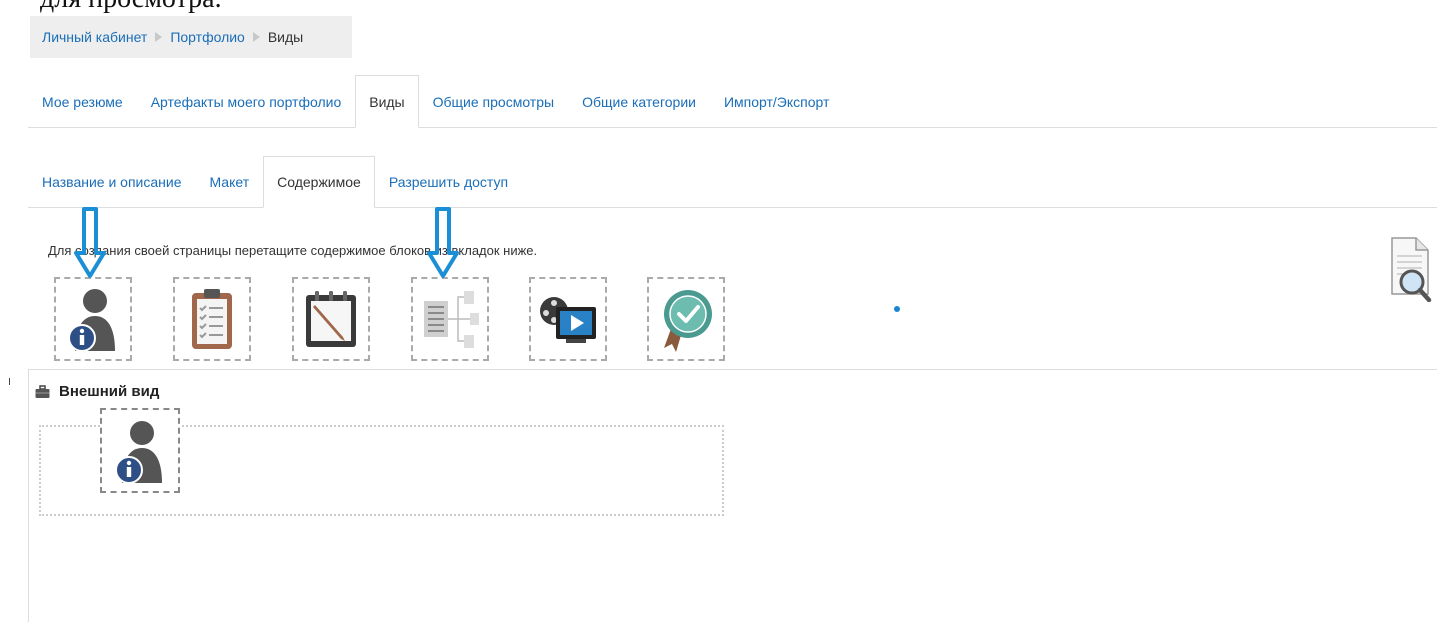  I want to click on cropped-heading-text: для просмотра., so click(131, 7).